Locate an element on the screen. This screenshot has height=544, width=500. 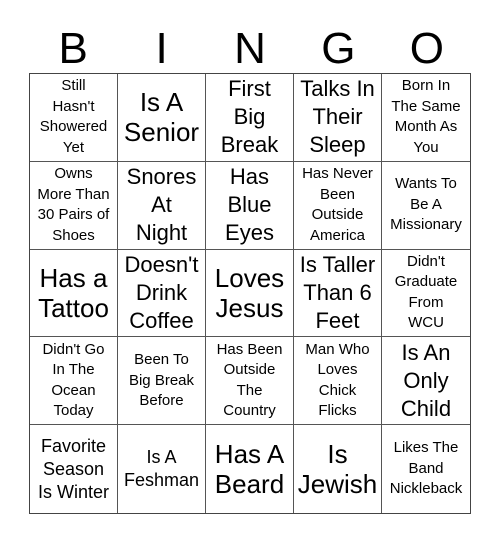
cell-text: Snores At Night is located at coordinates (161, 205).